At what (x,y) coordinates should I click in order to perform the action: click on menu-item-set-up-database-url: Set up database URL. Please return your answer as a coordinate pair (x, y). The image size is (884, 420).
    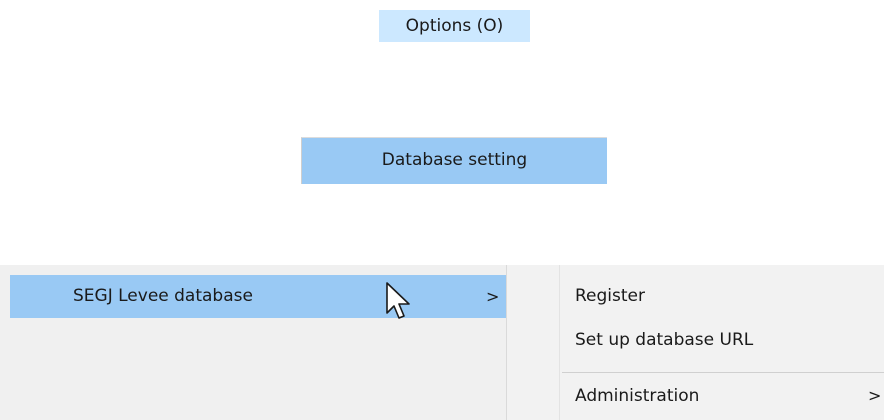
    Looking at the image, I should click on (664, 340).